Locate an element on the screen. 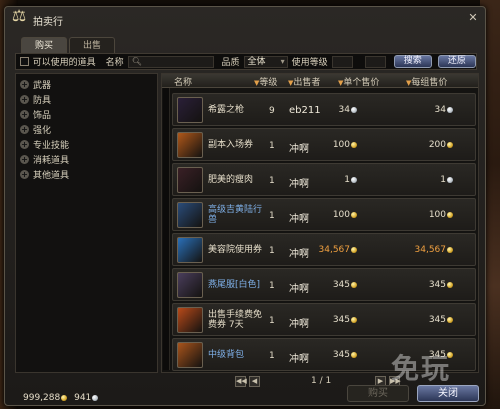 This screenshot has width=500, height=409. scissors-ticket-icon is located at coordinates (190, 250).